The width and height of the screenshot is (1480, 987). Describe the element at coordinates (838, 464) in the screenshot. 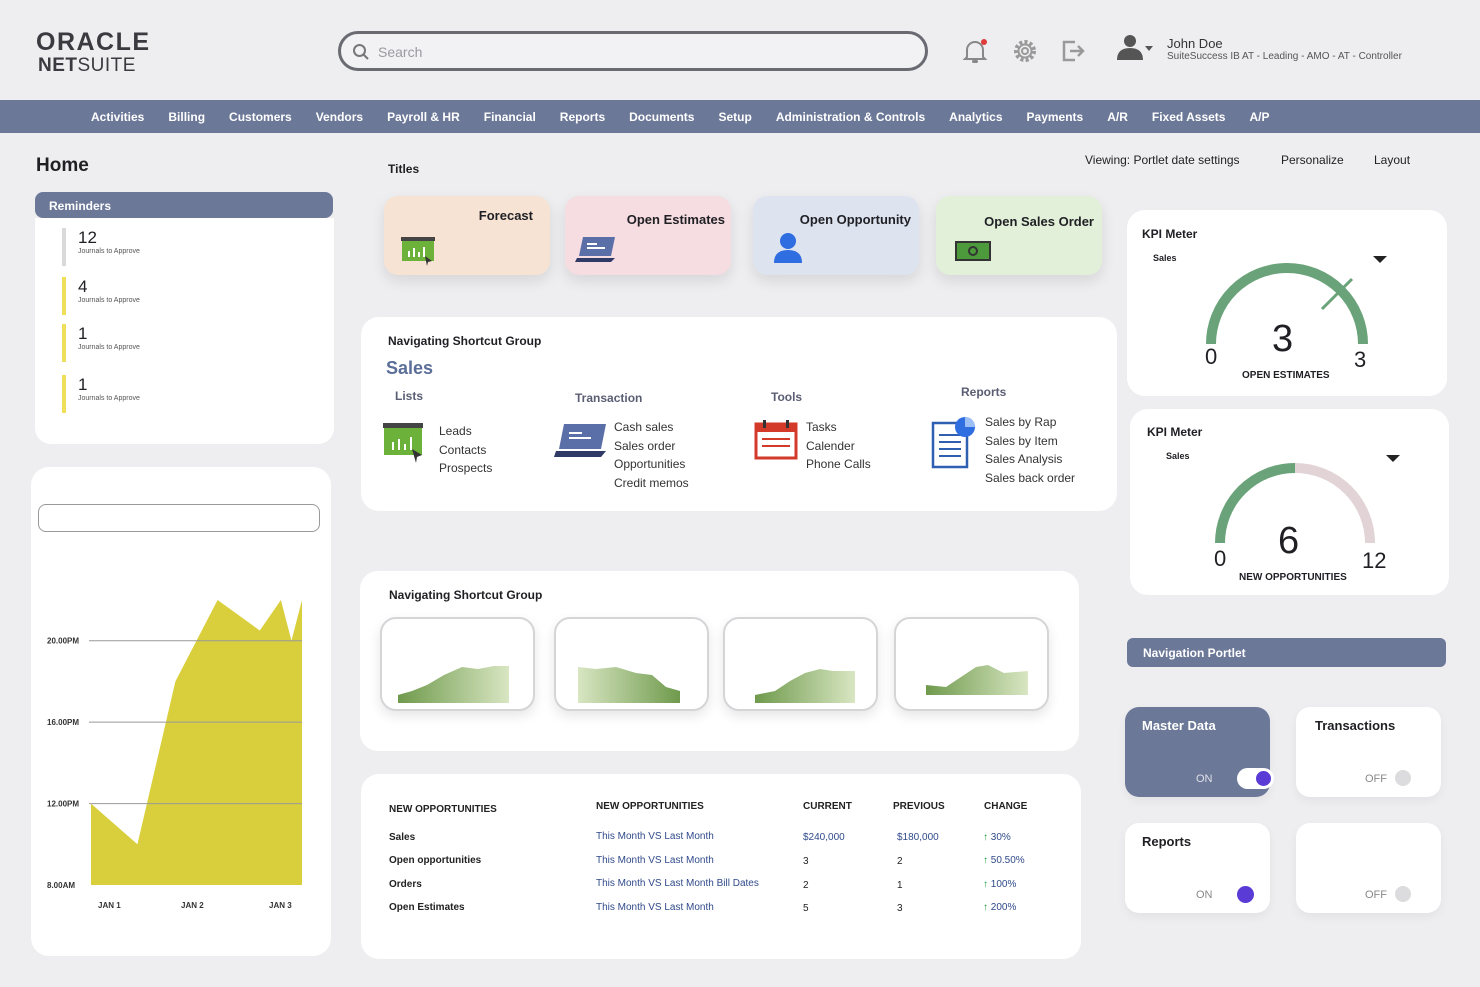

I see `link-phone-calls: Phone Calls` at that location.